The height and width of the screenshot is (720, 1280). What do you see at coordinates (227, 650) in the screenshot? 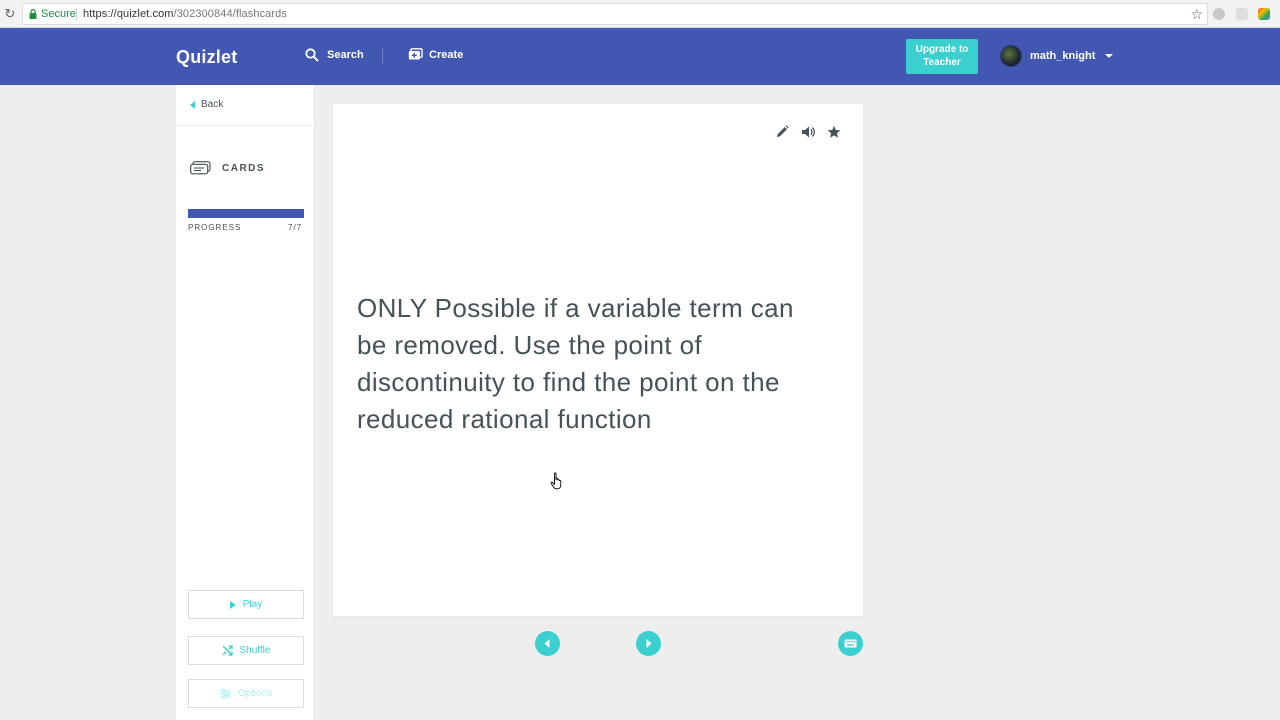
I see `shuffle-icon` at bounding box center [227, 650].